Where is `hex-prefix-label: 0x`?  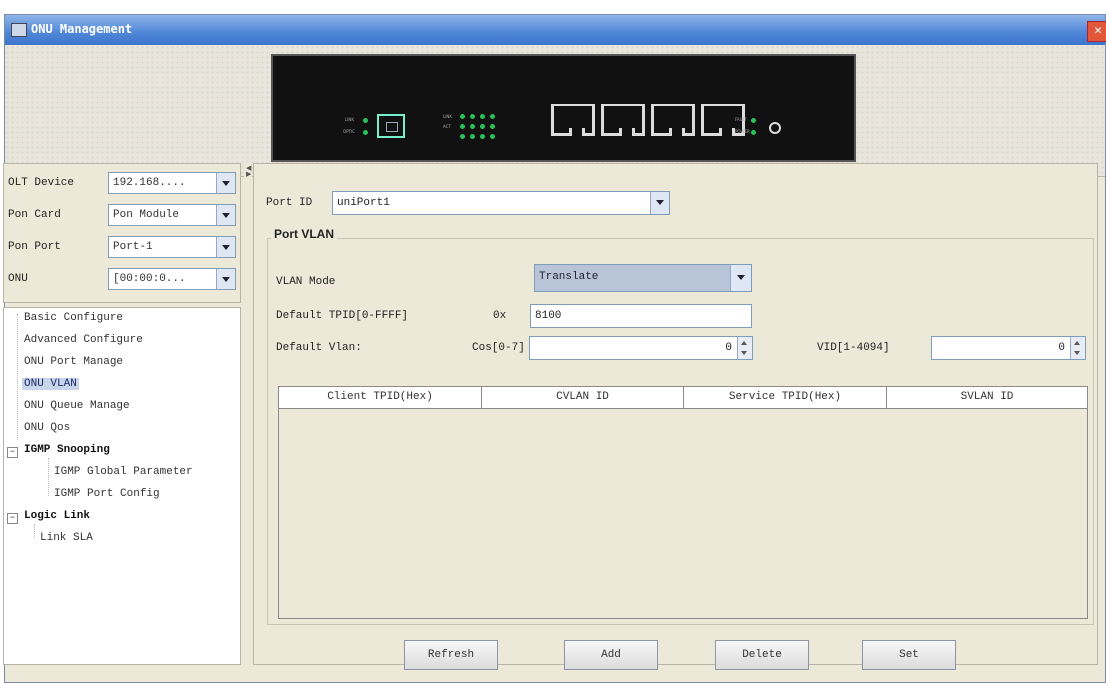
hex-prefix-label: 0x is located at coordinates (500, 316).